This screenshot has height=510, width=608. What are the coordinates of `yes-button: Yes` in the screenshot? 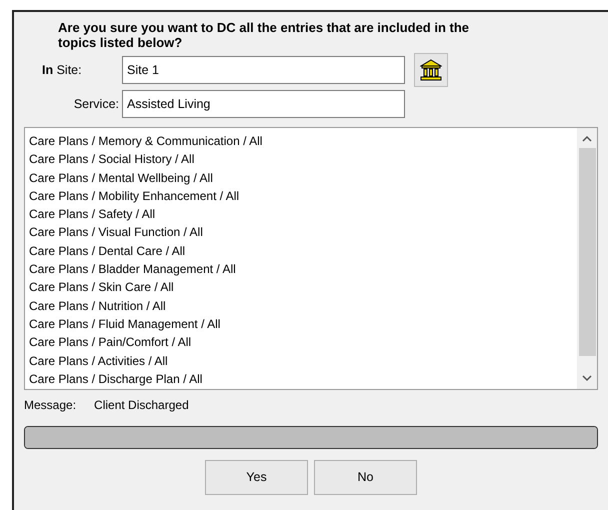 It's located at (256, 477).